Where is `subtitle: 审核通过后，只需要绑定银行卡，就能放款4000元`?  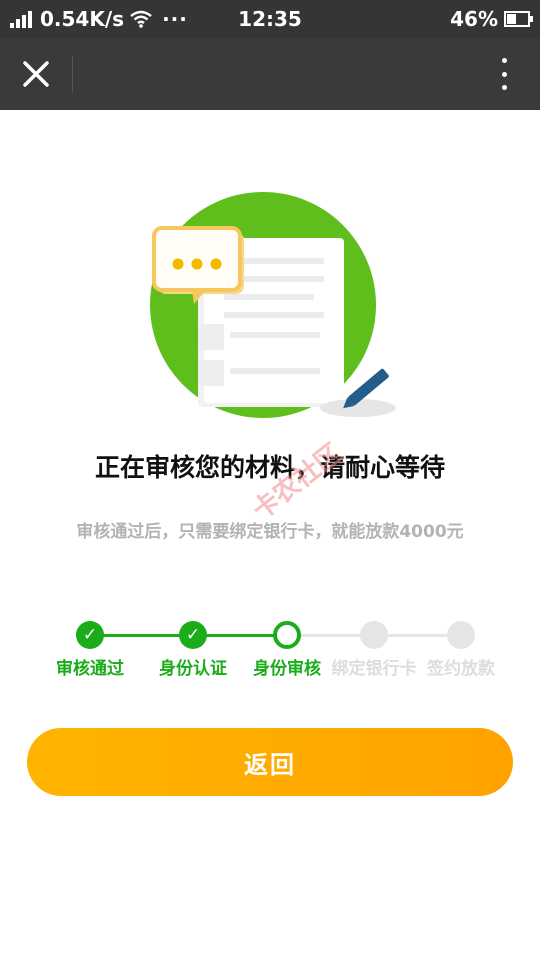 subtitle: 审核通过后，只需要绑定银行卡，就能放款4000元 is located at coordinates (270, 532).